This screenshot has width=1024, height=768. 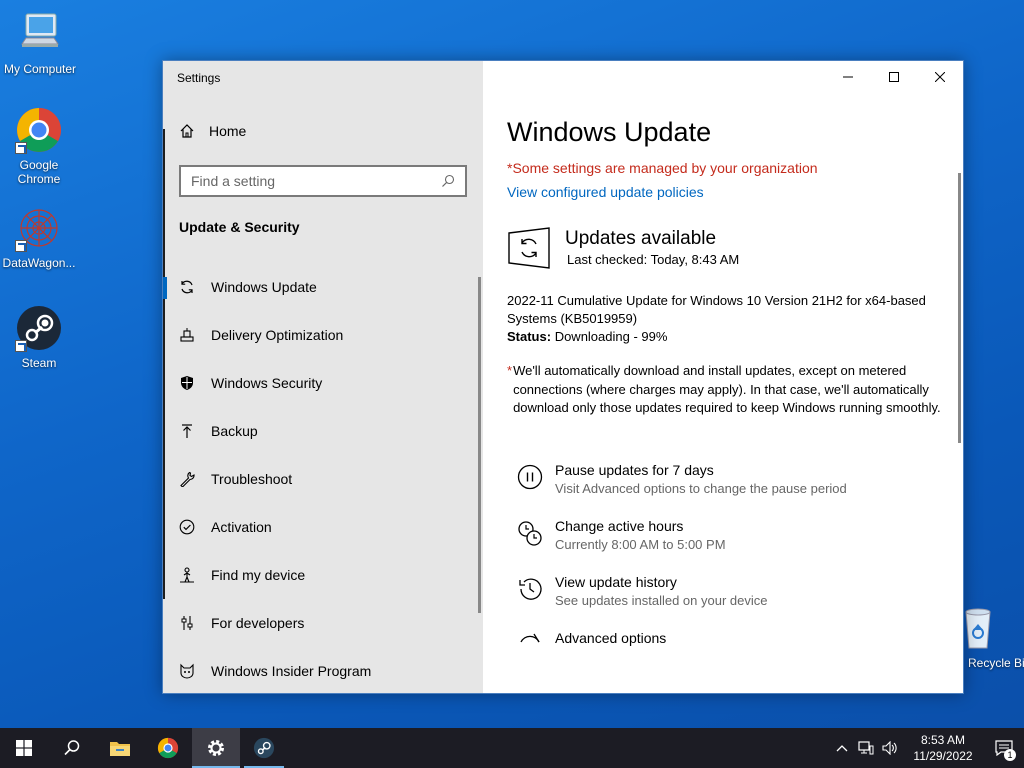 What do you see at coordinates (1004, 748) in the screenshot?
I see `action-center-button: 1` at bounding box center [1004, 748].